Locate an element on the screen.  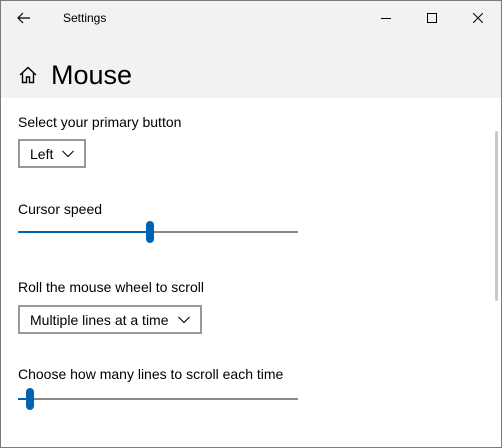
home-icon is located at coordinates (28, 75).